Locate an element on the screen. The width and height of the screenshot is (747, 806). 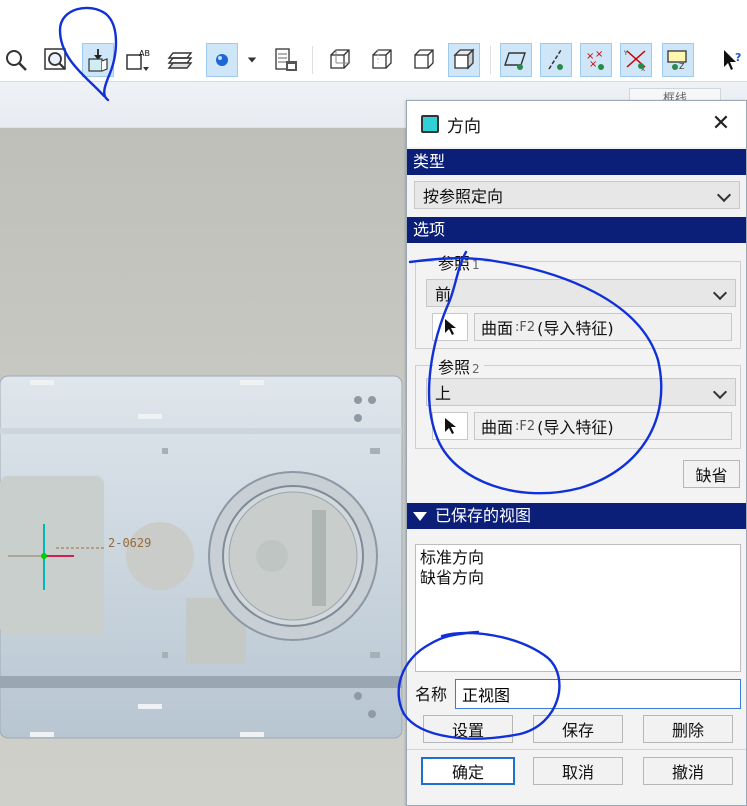
zoom-out-icon is located at coordinates (16, 60).